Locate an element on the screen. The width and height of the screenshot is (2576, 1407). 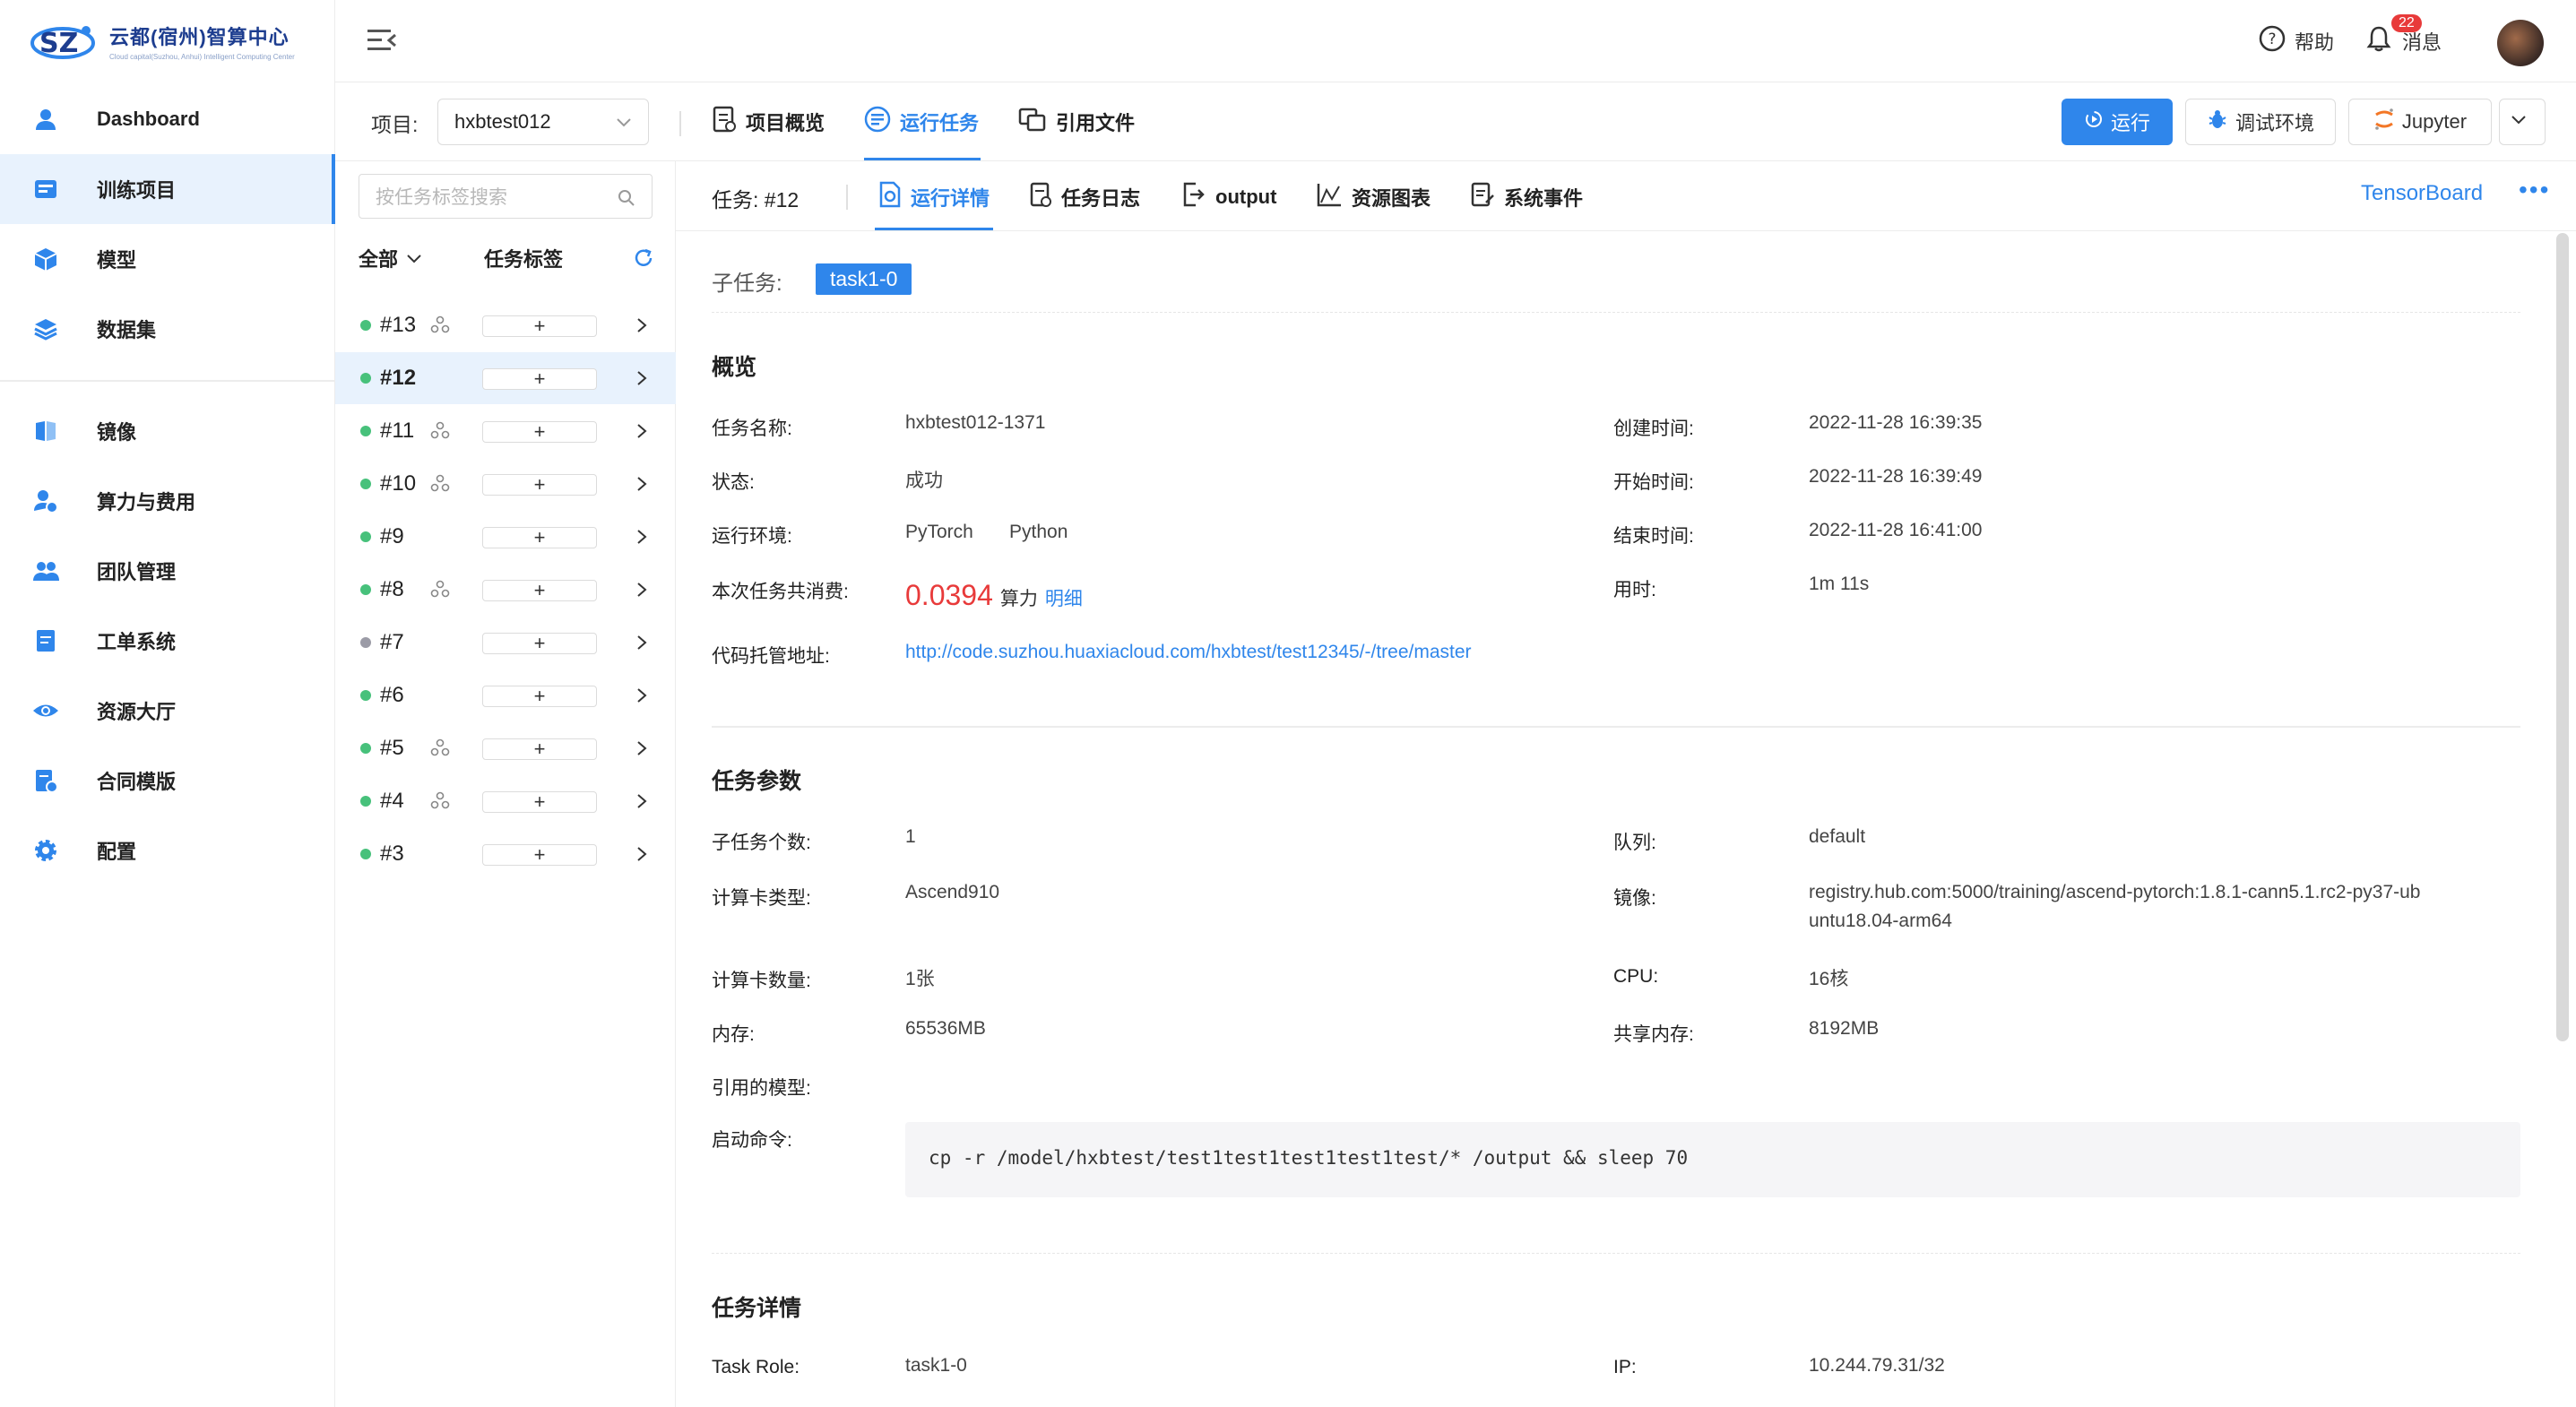
task-row: #7 + is located at coordinates (505, 643).